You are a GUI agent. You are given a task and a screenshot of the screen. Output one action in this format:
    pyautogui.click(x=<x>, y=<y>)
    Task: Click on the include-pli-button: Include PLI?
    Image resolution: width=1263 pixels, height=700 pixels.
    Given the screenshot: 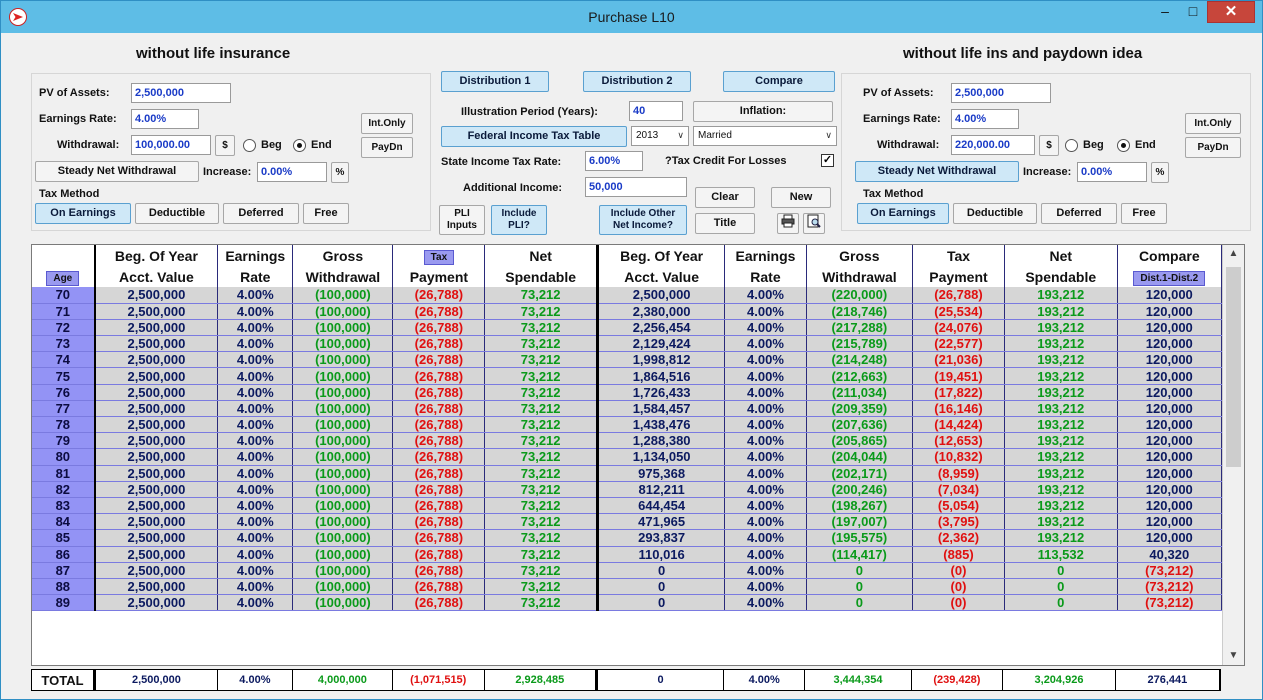 What is the action you would take?
    pyautogui.click(x=519, y=220)
    